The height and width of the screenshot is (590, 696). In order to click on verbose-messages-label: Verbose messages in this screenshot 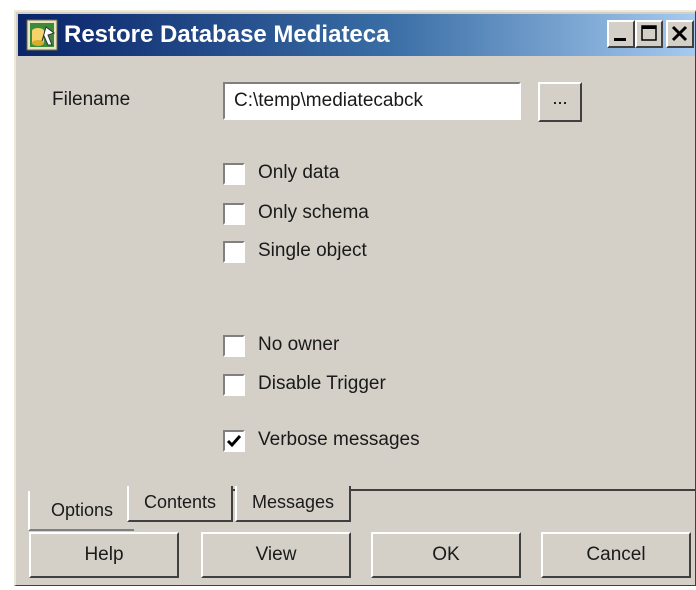, I will do `click(339, 439)`.